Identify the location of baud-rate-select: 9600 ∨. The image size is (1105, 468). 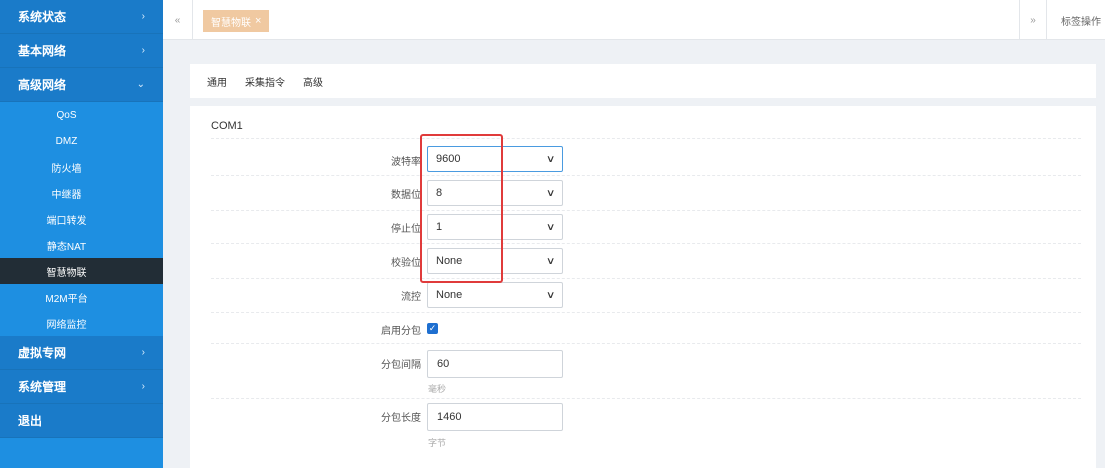
(495, 159).